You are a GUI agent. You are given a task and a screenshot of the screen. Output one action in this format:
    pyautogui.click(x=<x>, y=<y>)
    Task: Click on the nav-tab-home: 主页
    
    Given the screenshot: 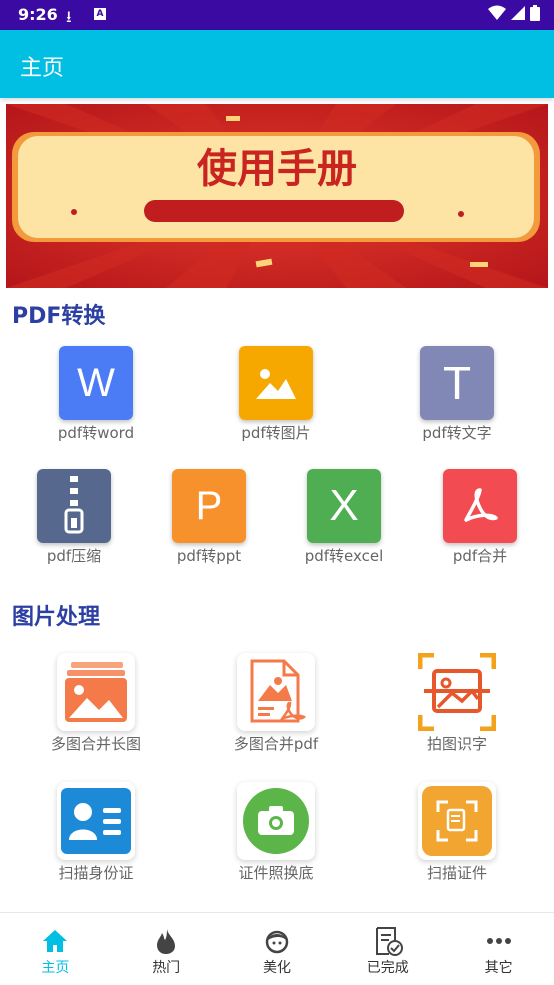 What is the action you would take?
    pyautogui.click(x=55, y=949)
    